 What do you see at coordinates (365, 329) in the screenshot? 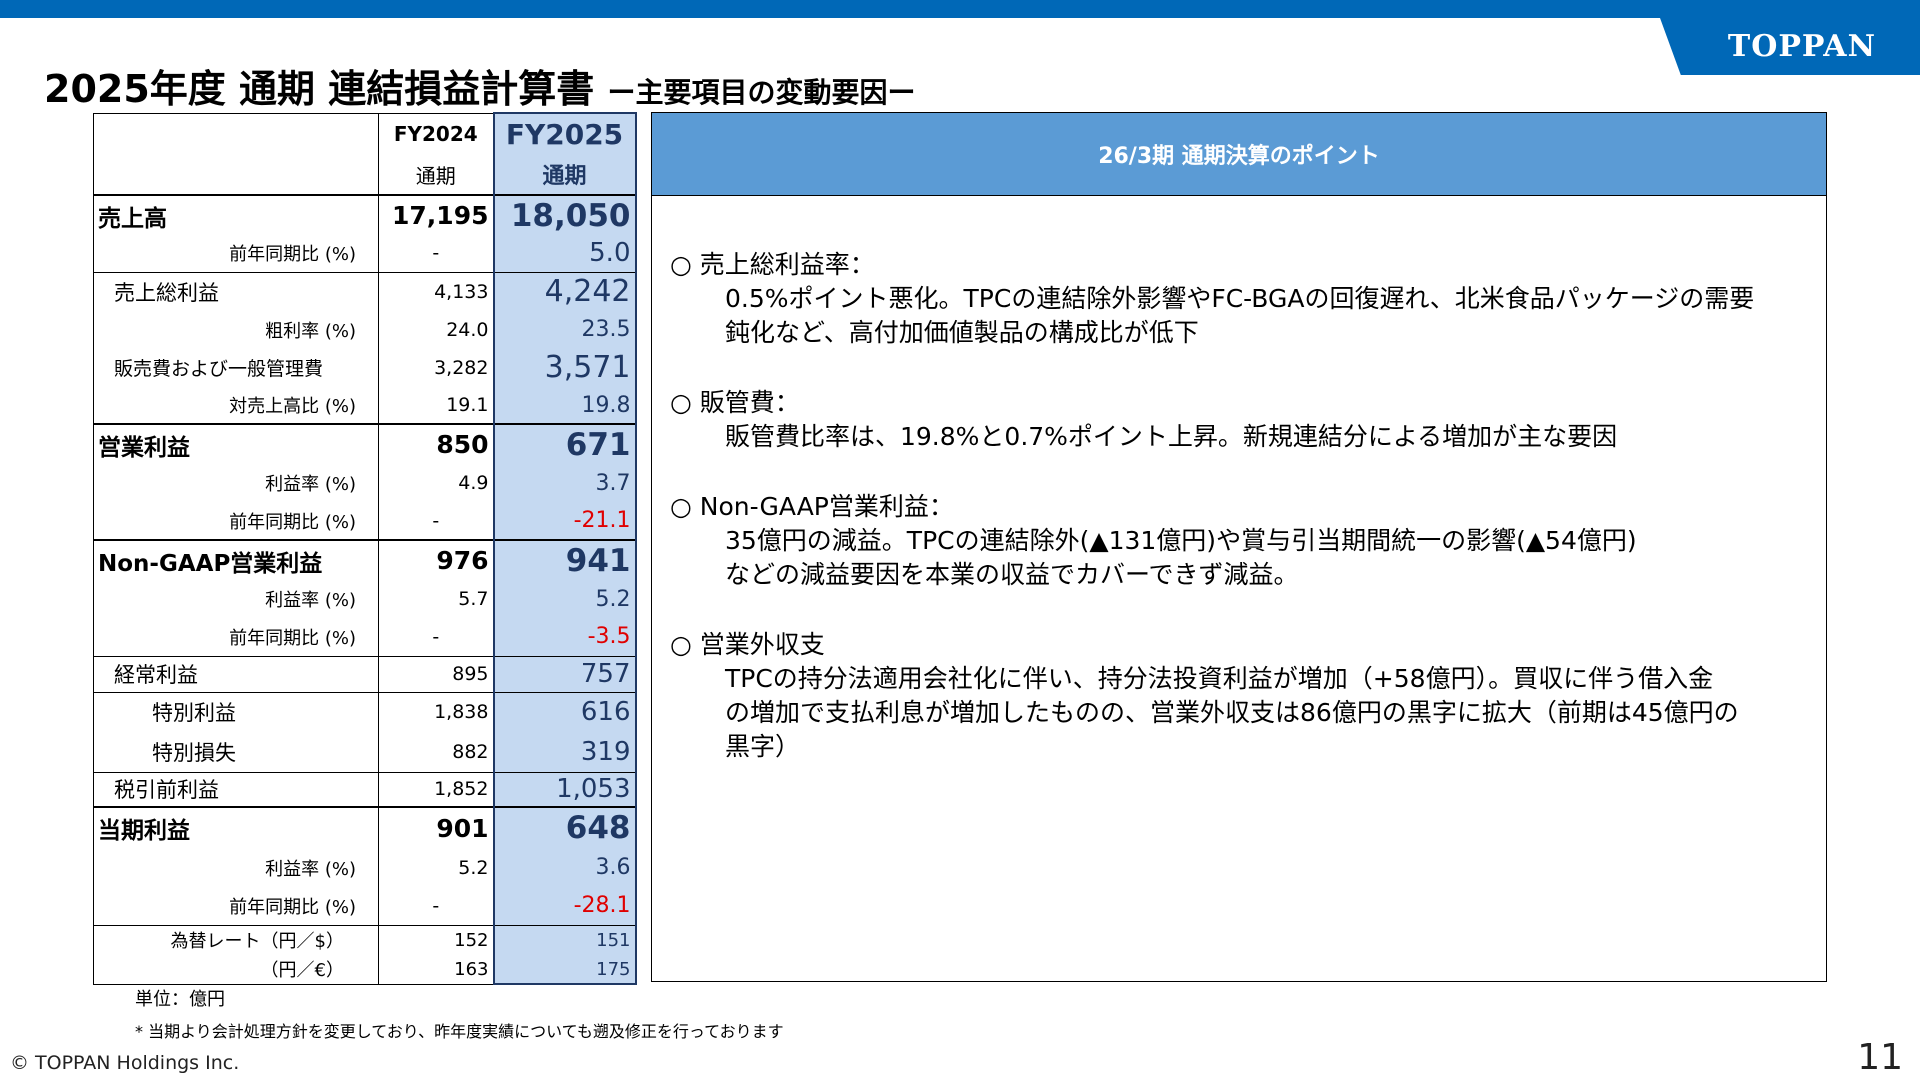
I see `table-row: 粗利率 (%) 24.0 23.5` at bounding box center [365, 329].